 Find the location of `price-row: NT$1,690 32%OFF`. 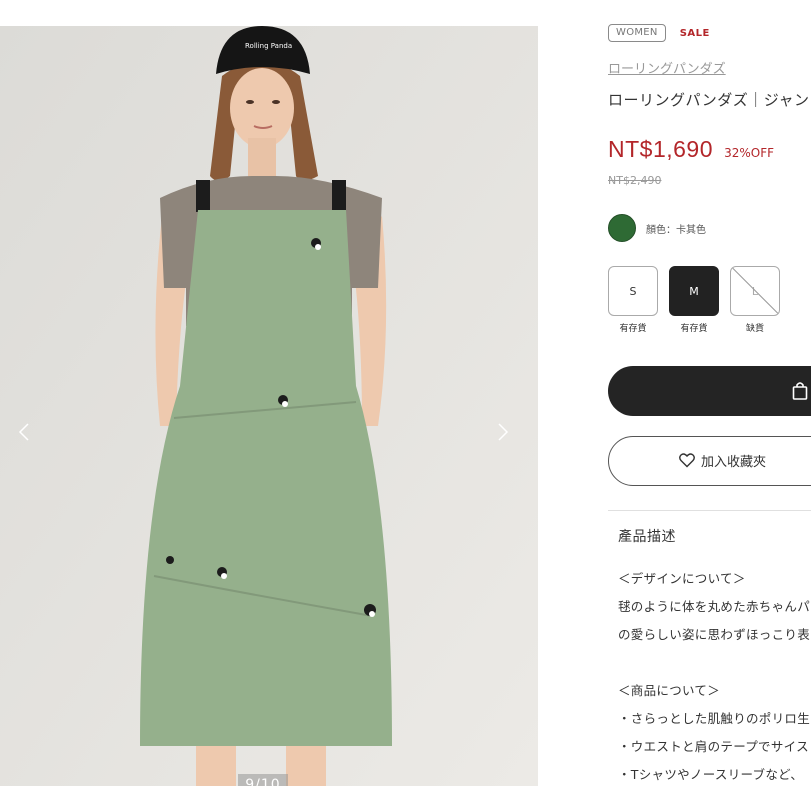

price-row: NT$1,690 32%OFF is located at coordinates (691, 149).